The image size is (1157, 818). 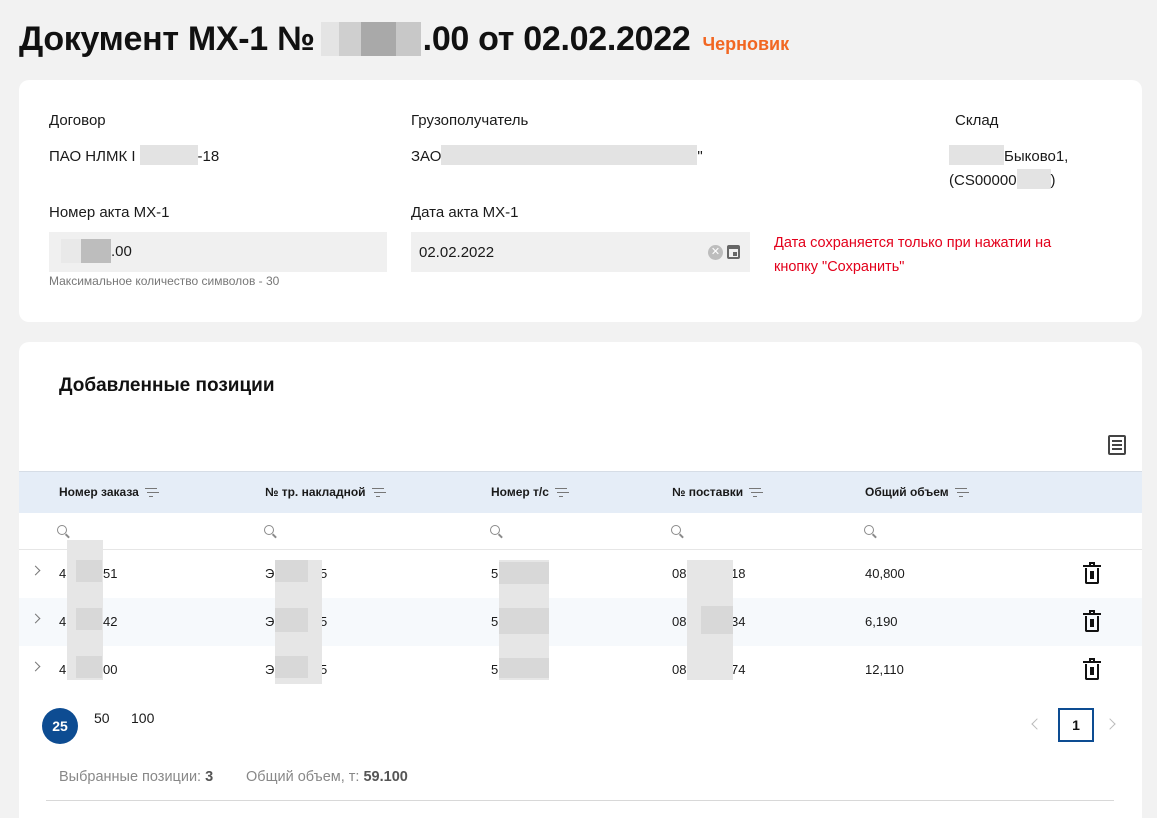 What do you see at coordinates (580, 670) in the screenshot?
I see `table-row: 4 00 Э 5 5 08 74 12,110` at bounding box center [580, 670].